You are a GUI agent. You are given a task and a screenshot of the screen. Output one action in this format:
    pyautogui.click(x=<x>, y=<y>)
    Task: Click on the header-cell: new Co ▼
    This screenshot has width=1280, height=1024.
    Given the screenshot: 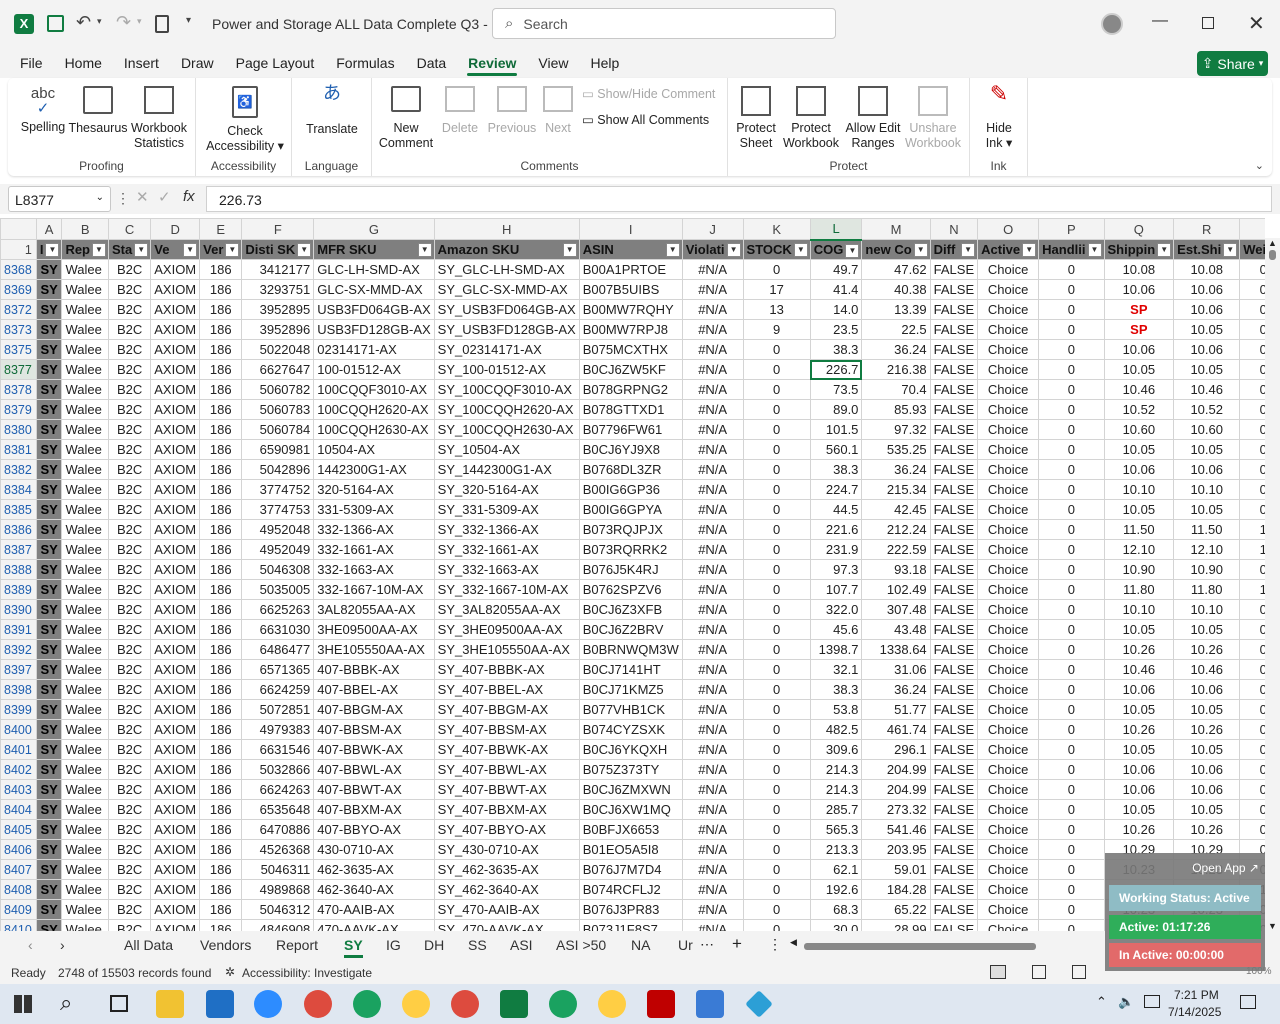 What is the action you would take?
    pyautogui.click(x=896, y=249)
    